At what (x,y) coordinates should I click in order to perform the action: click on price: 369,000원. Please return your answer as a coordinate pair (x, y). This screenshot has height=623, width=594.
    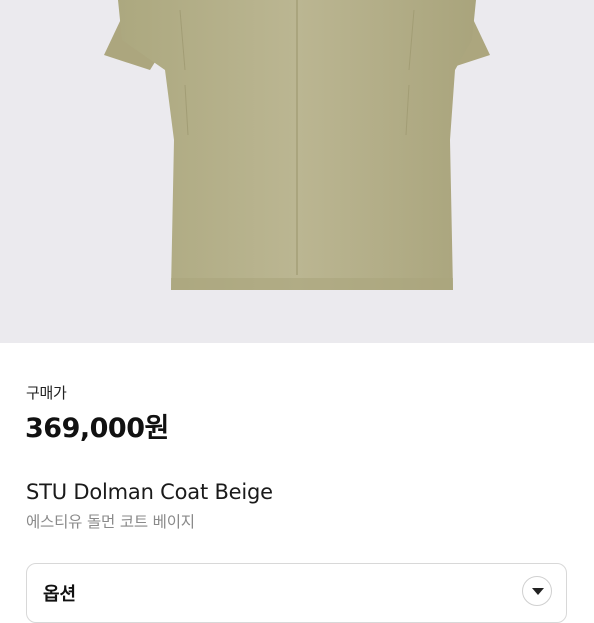
    Looking at the image, I should click on (97, 428).